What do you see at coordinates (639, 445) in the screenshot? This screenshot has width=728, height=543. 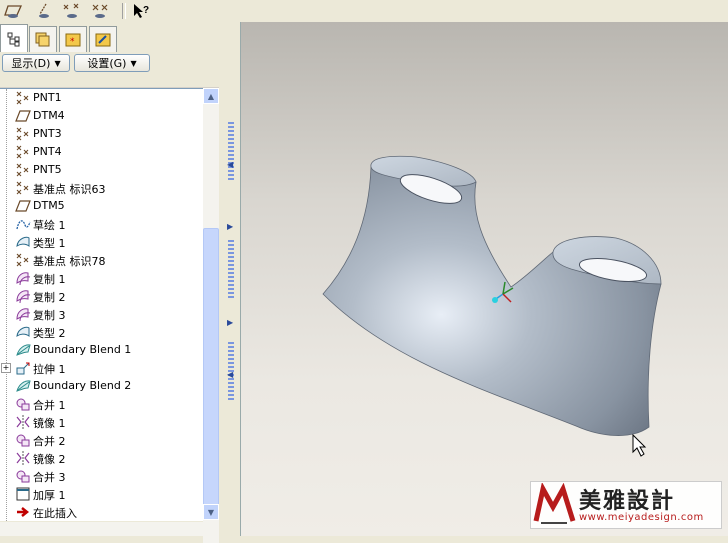 I see `mouse-cursor-icon` at bounding box center [639, 445].